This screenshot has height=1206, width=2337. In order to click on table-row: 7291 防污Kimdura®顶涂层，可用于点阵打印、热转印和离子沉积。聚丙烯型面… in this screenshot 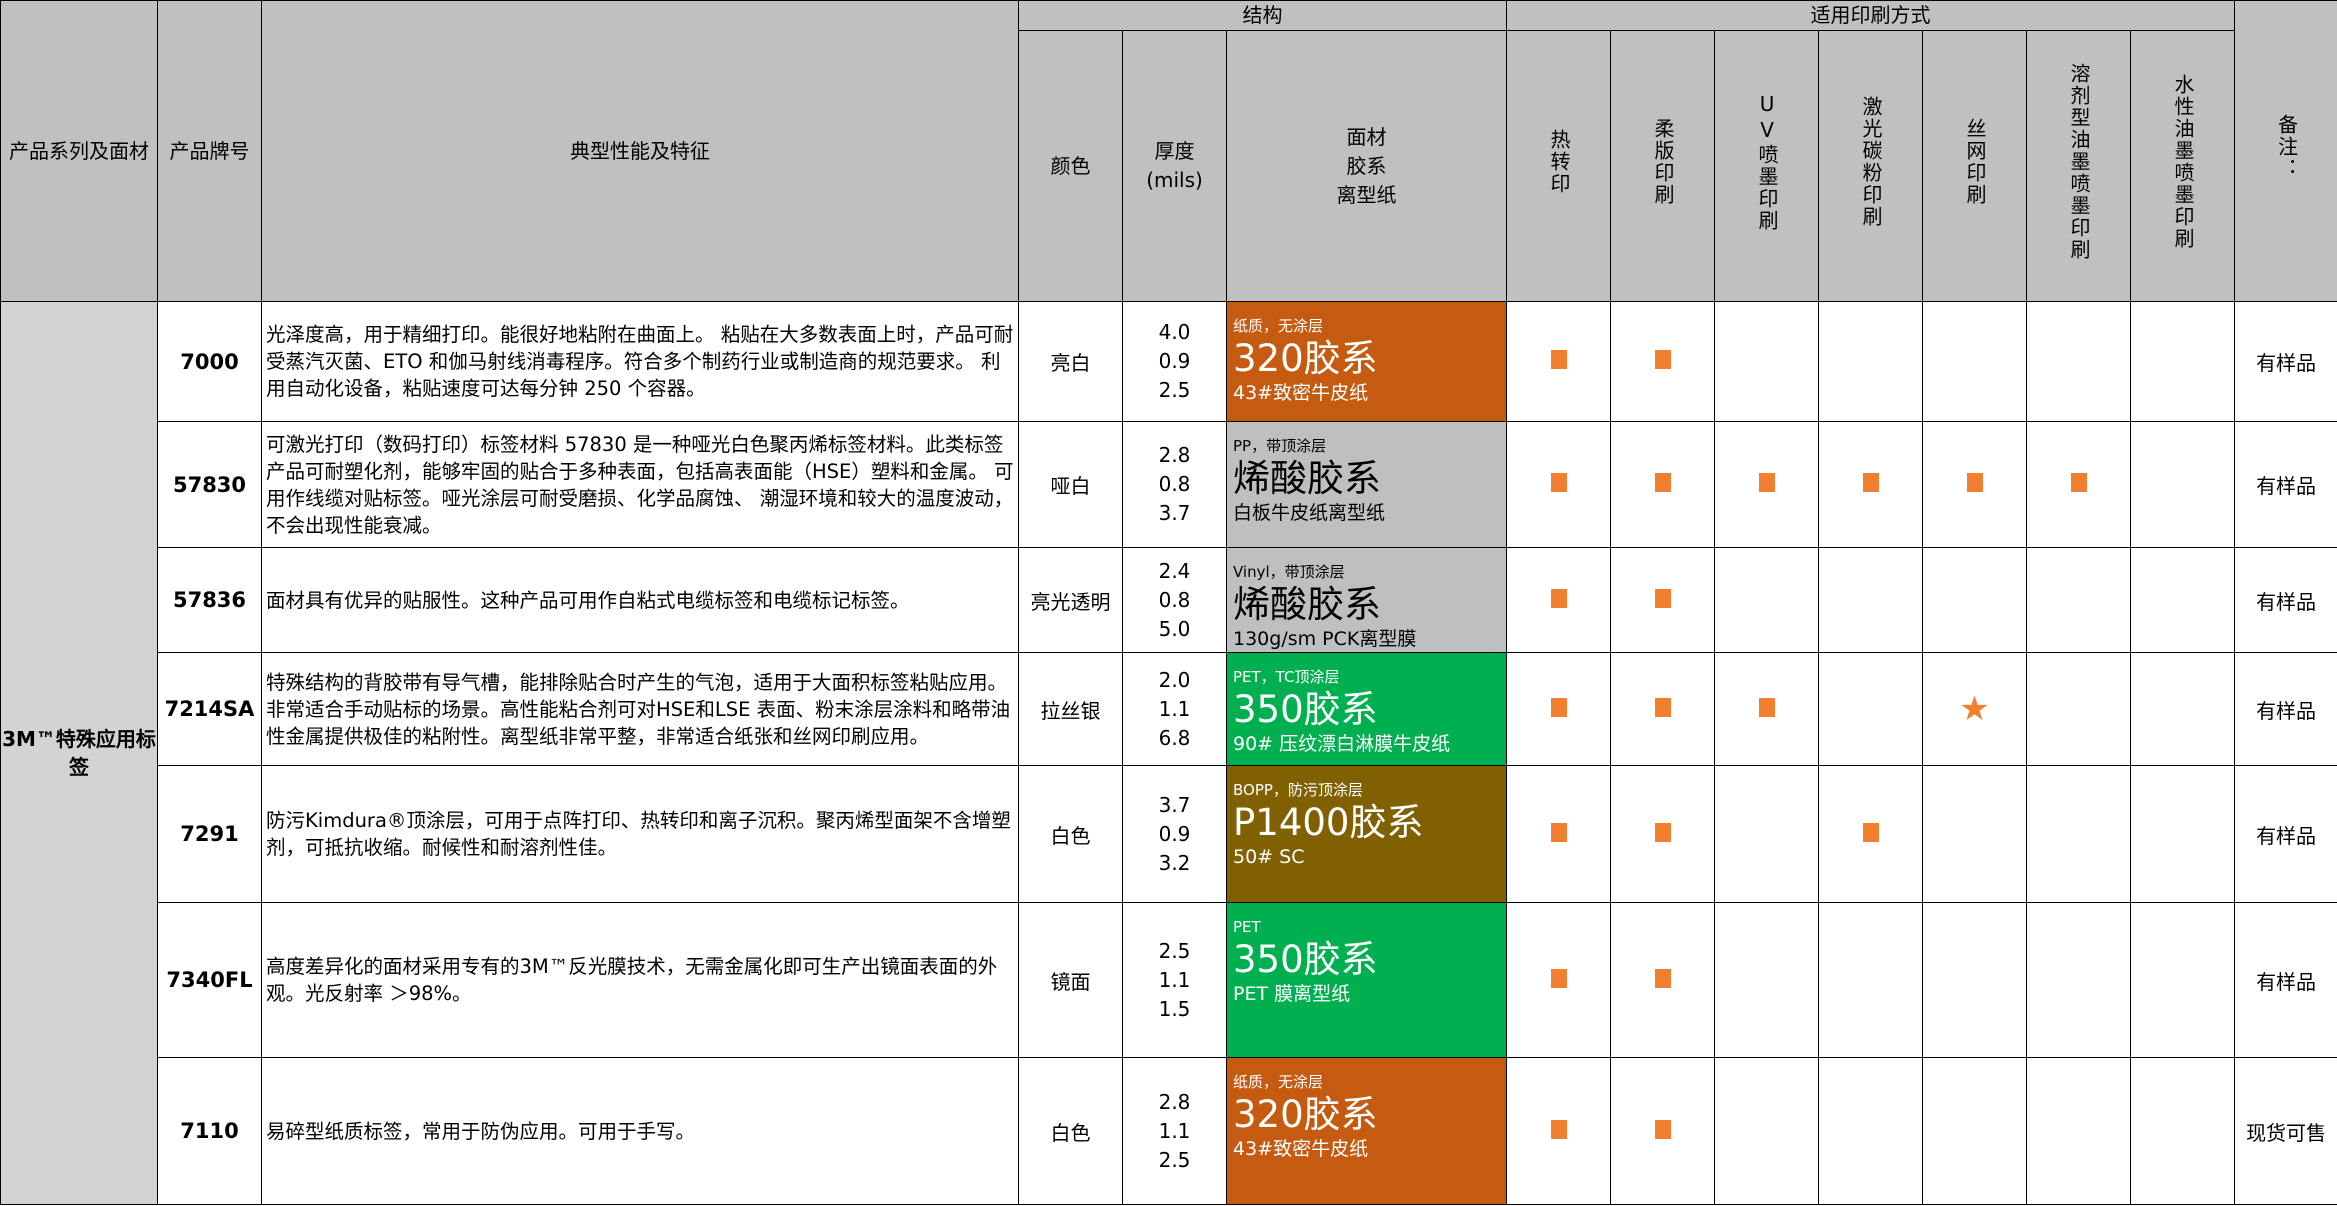, I will do `click(1169, 834)`.